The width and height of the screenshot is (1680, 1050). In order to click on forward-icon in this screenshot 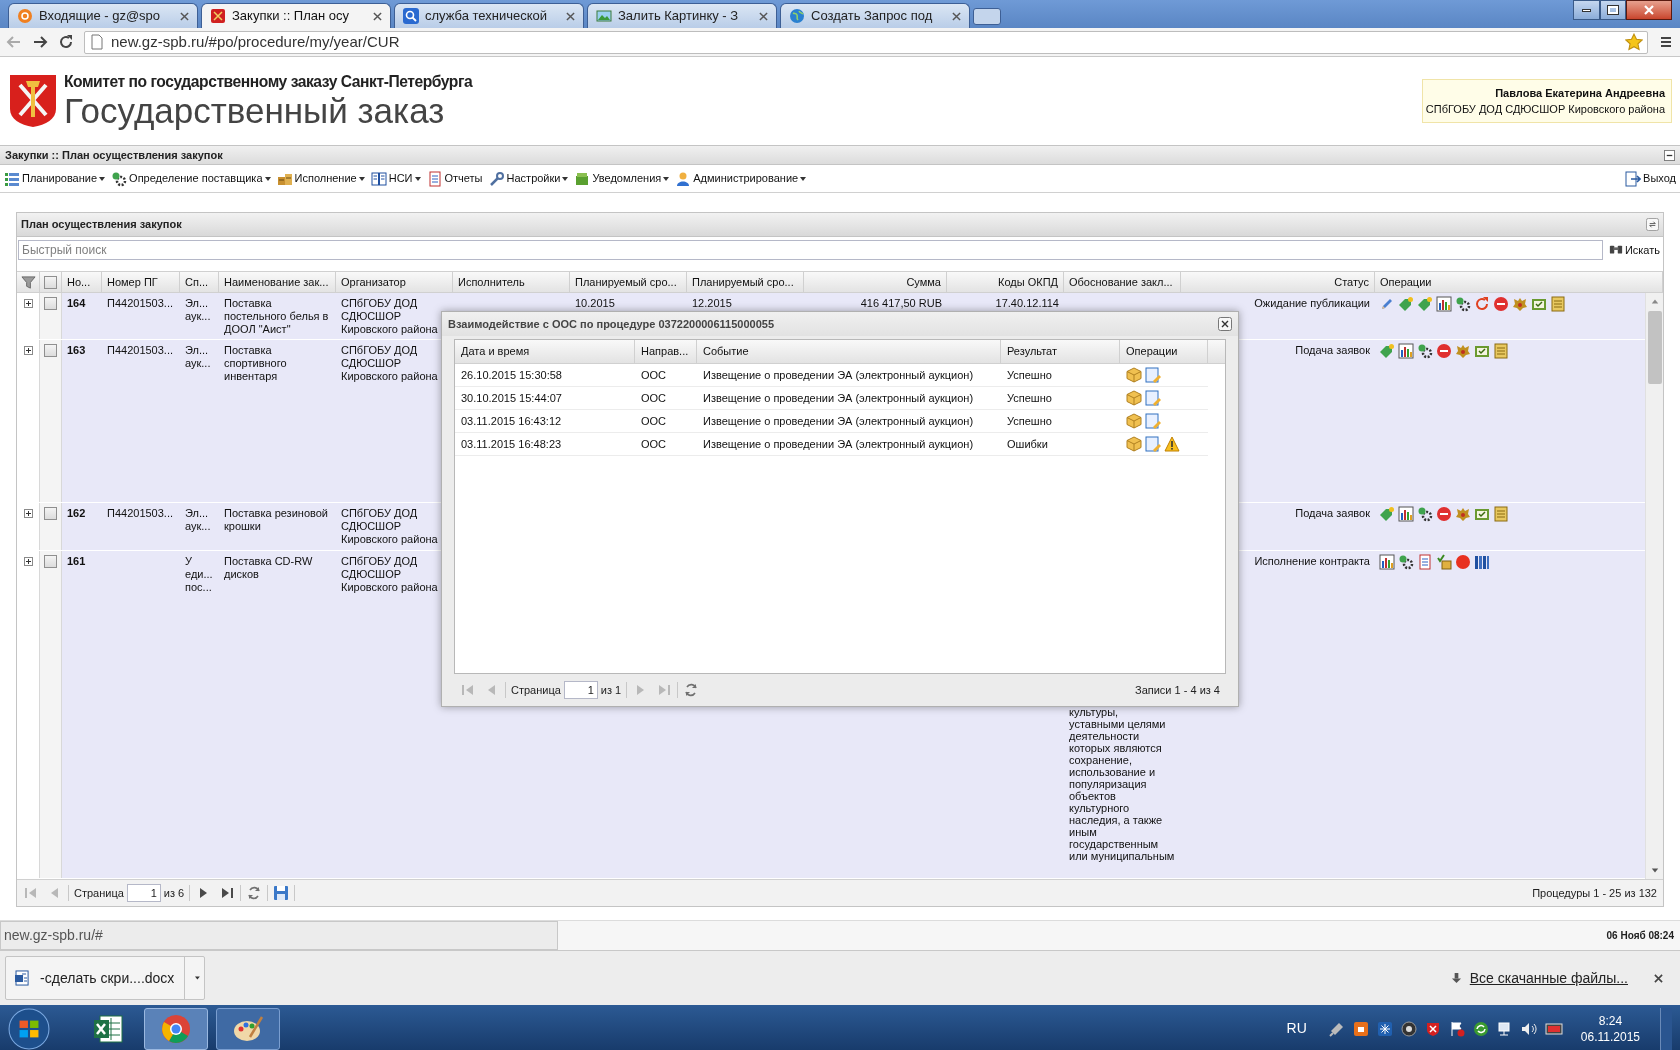, I will do `click(40, 42)`.